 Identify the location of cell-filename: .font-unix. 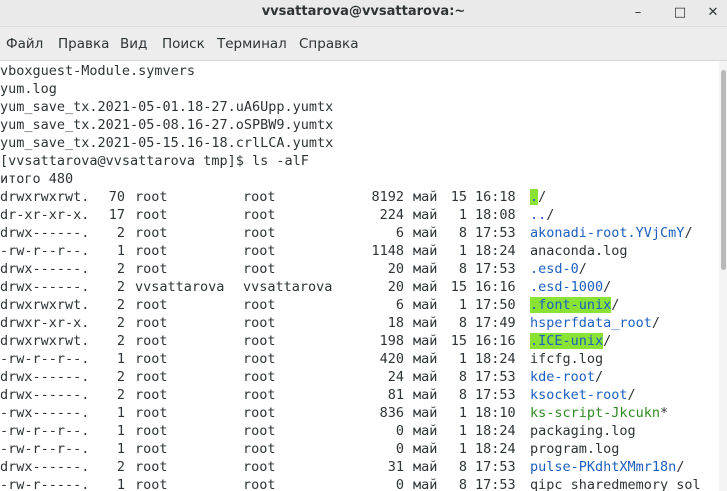
(571, 305).